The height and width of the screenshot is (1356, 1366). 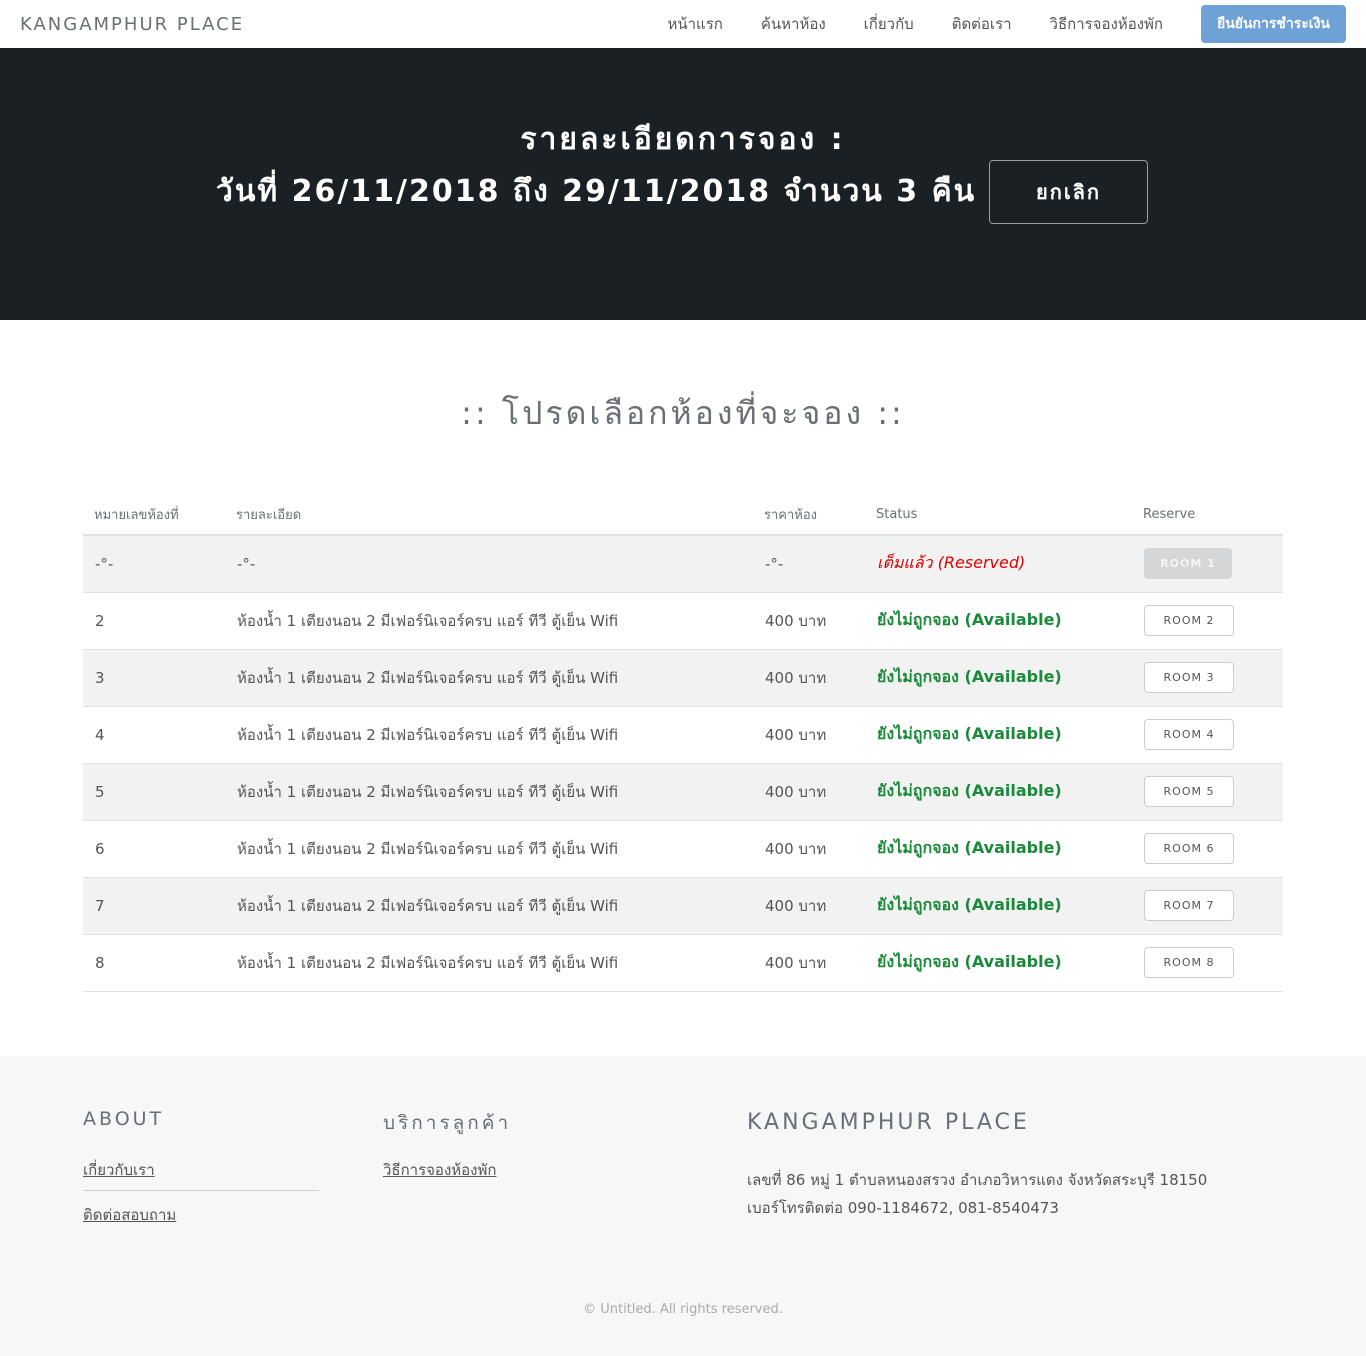 What do you see at coordinates (1189, 905) in the screenshot?
I see `room-7-button: ROOM 7` at bounding box center [1189, 905].